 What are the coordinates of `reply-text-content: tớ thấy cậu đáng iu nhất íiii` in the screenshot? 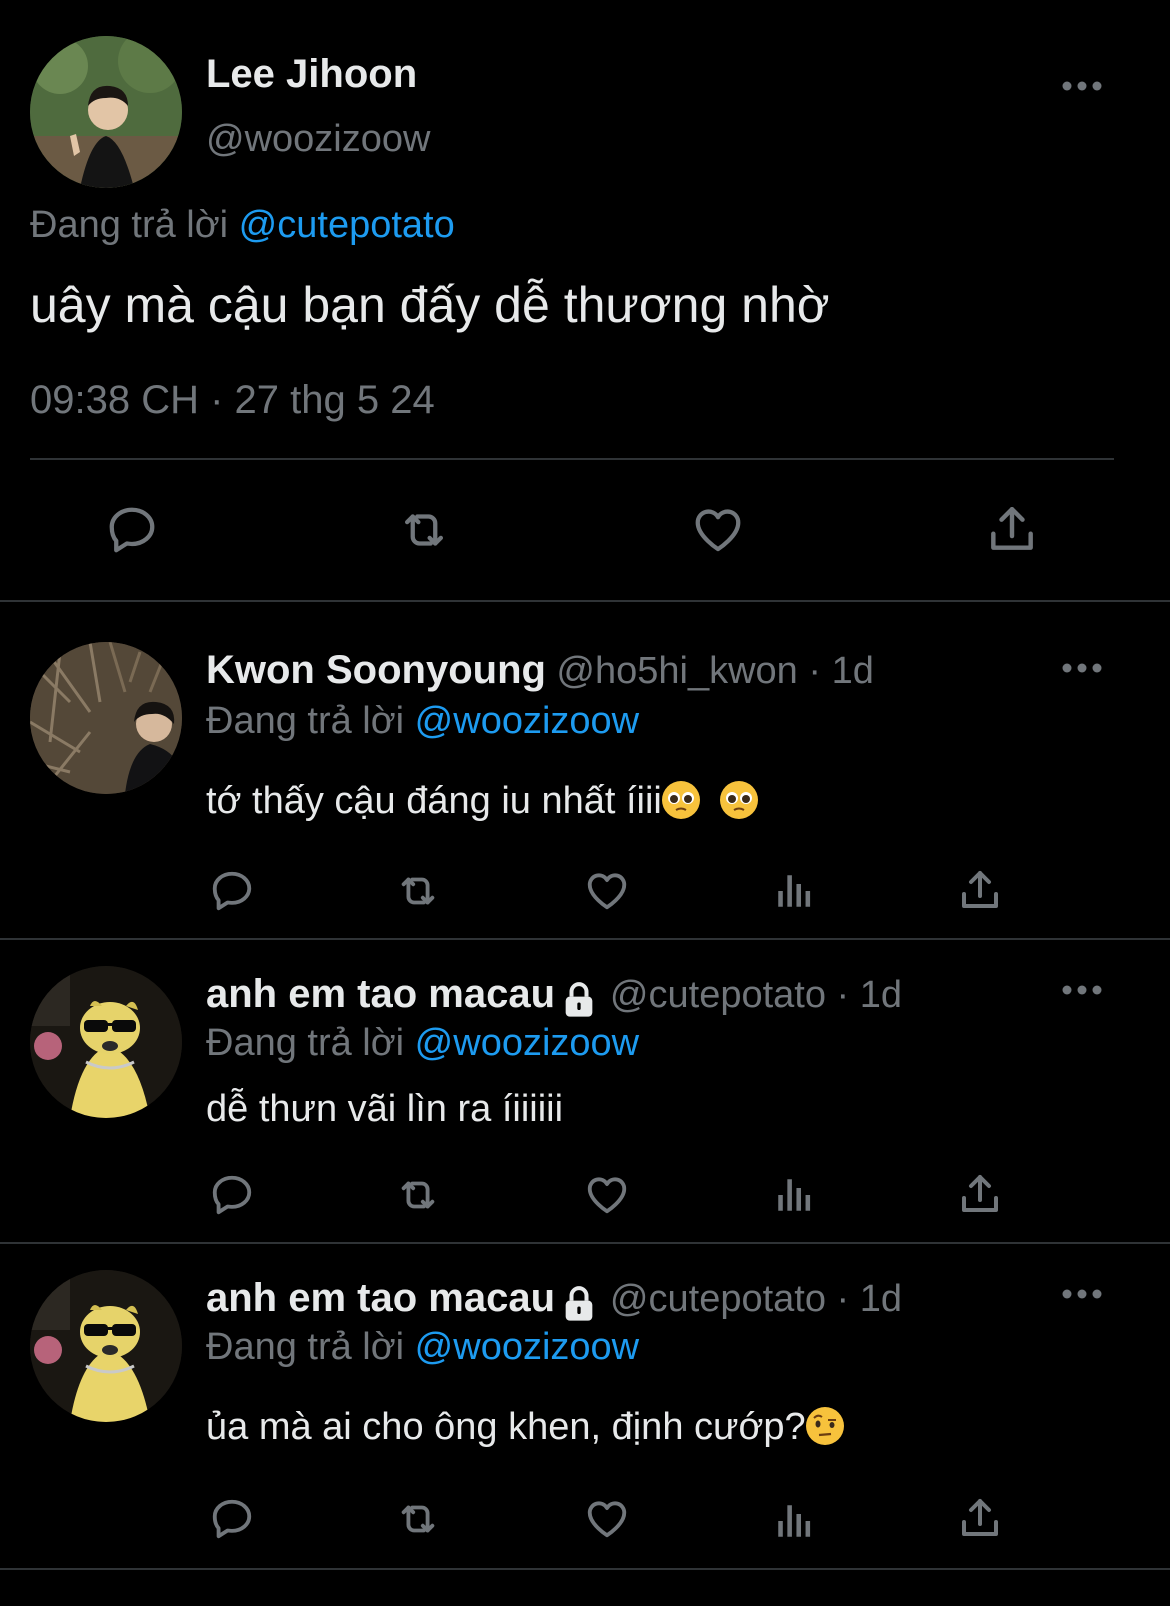 It's located at (434, 801).